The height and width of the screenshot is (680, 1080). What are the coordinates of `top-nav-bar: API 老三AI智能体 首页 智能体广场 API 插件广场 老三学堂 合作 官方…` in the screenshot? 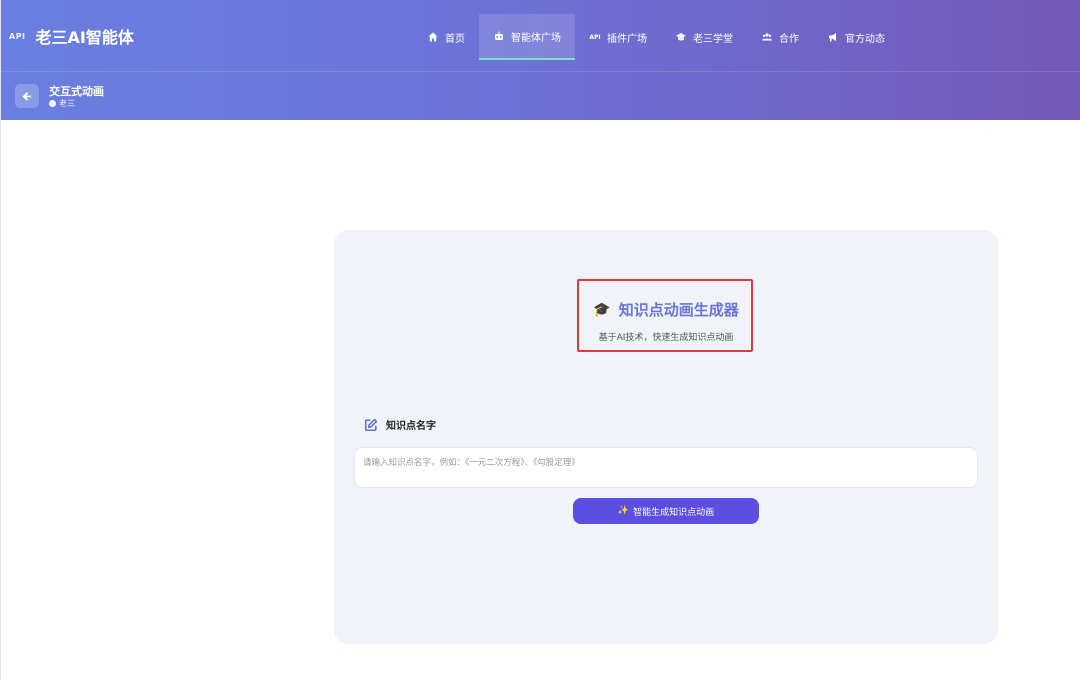 It's located at (540, 36).